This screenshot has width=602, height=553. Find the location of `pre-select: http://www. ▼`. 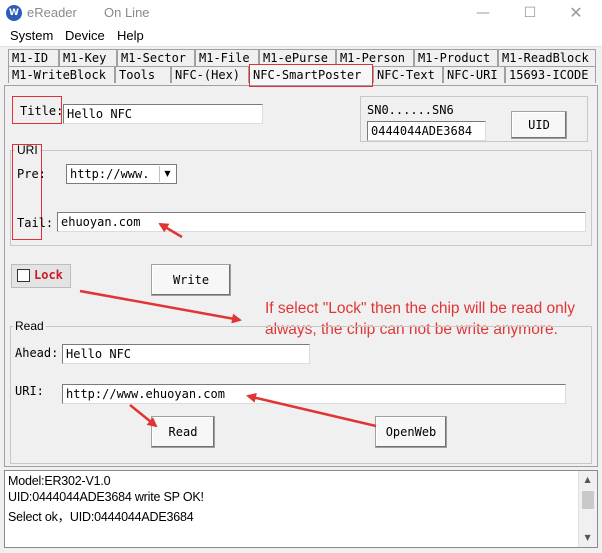

pre-select: http://www. ▼ is located at coordinates (121, 174).